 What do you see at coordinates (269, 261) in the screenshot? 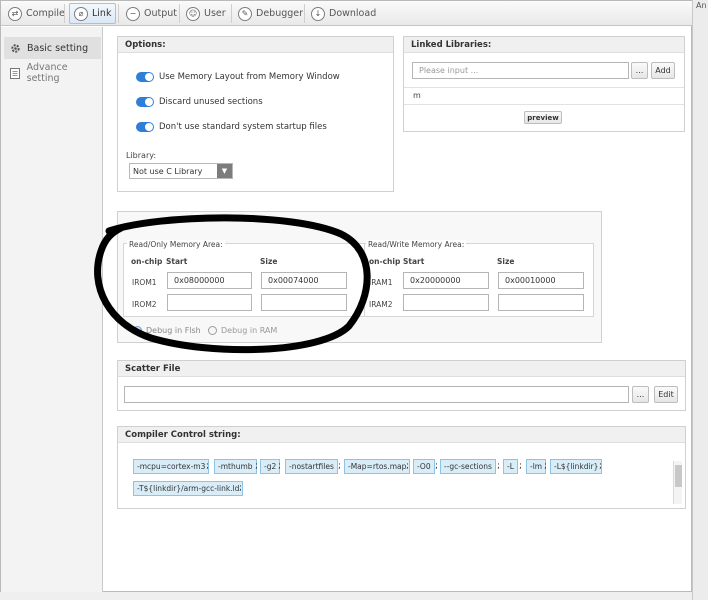
I see `ro-col-size: Size` at bounding box center [269, 261].